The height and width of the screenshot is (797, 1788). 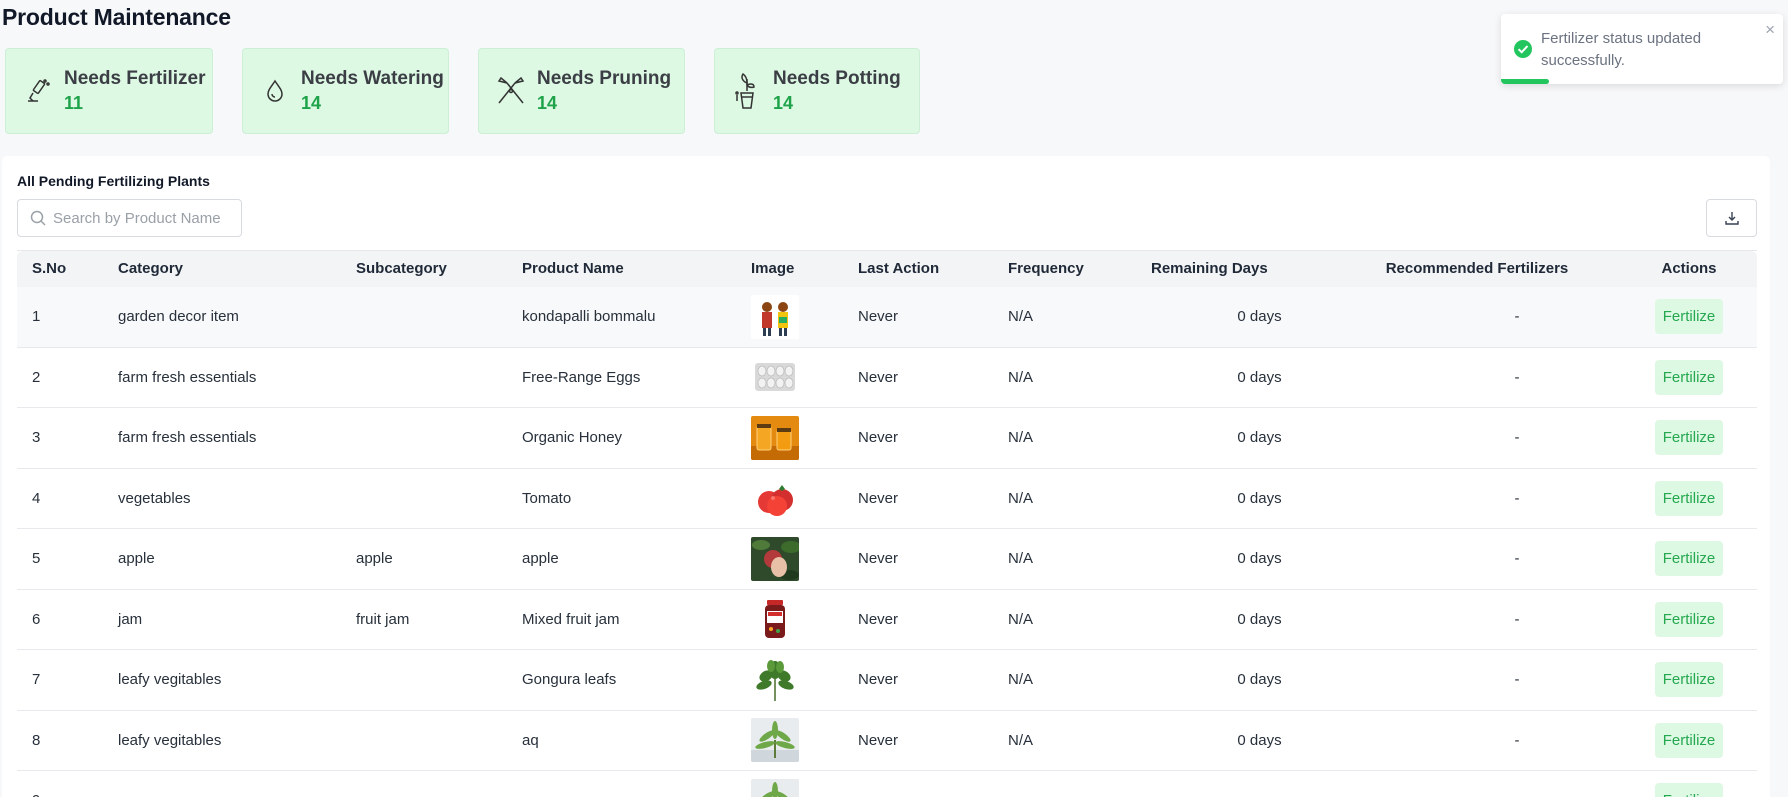 I want to click on cell-sno: 5, so click(x=60, y=559).